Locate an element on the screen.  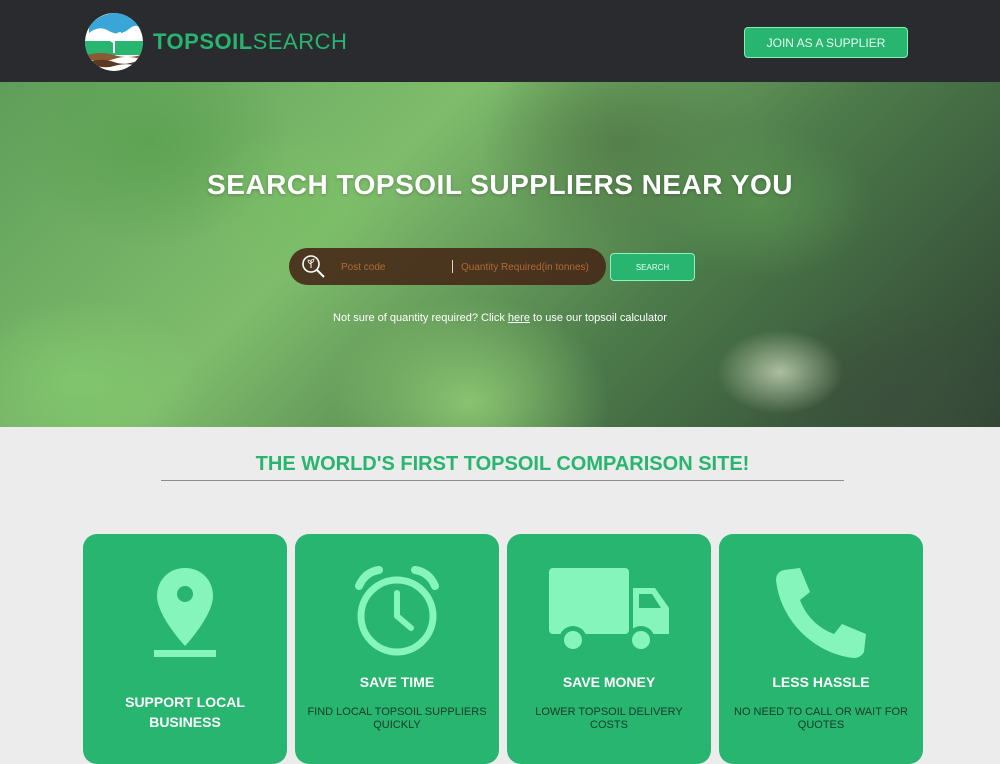
search-icon is located at coordinates (314, 267).